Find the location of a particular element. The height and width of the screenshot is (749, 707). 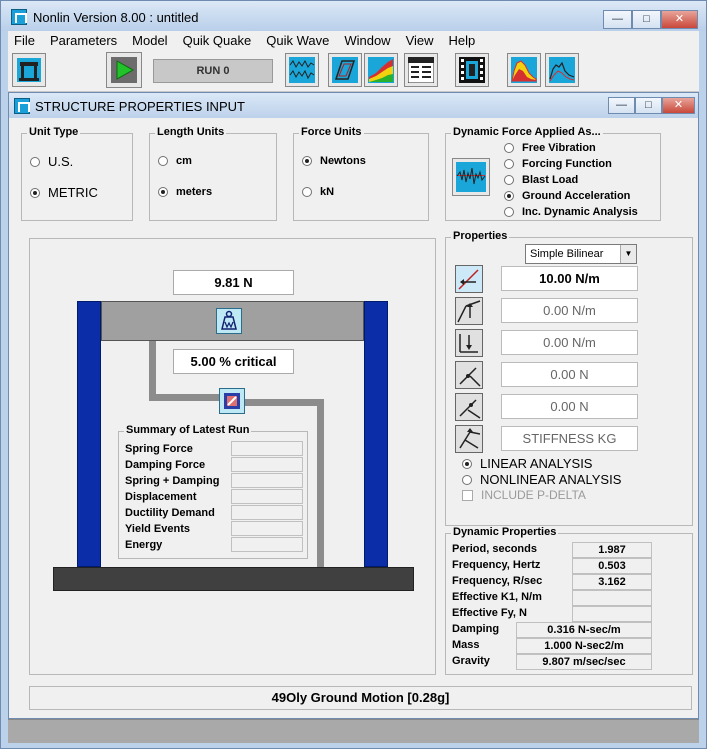

results-button is located at coordinates (421, 70).